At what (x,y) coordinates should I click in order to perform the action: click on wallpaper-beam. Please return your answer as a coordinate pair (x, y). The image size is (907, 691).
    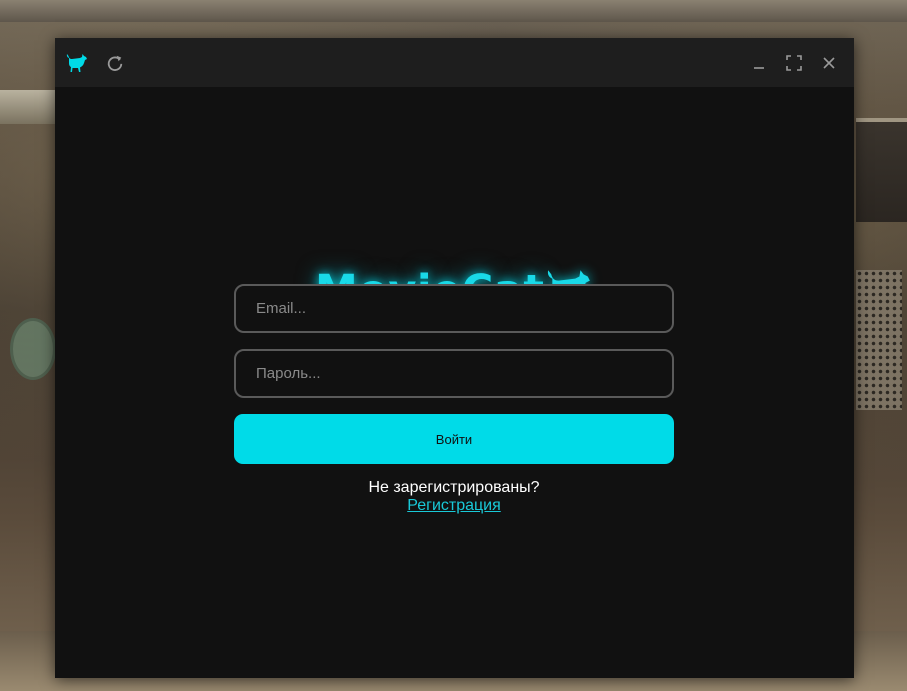
    Looking at the image, I should click on (453, 11).